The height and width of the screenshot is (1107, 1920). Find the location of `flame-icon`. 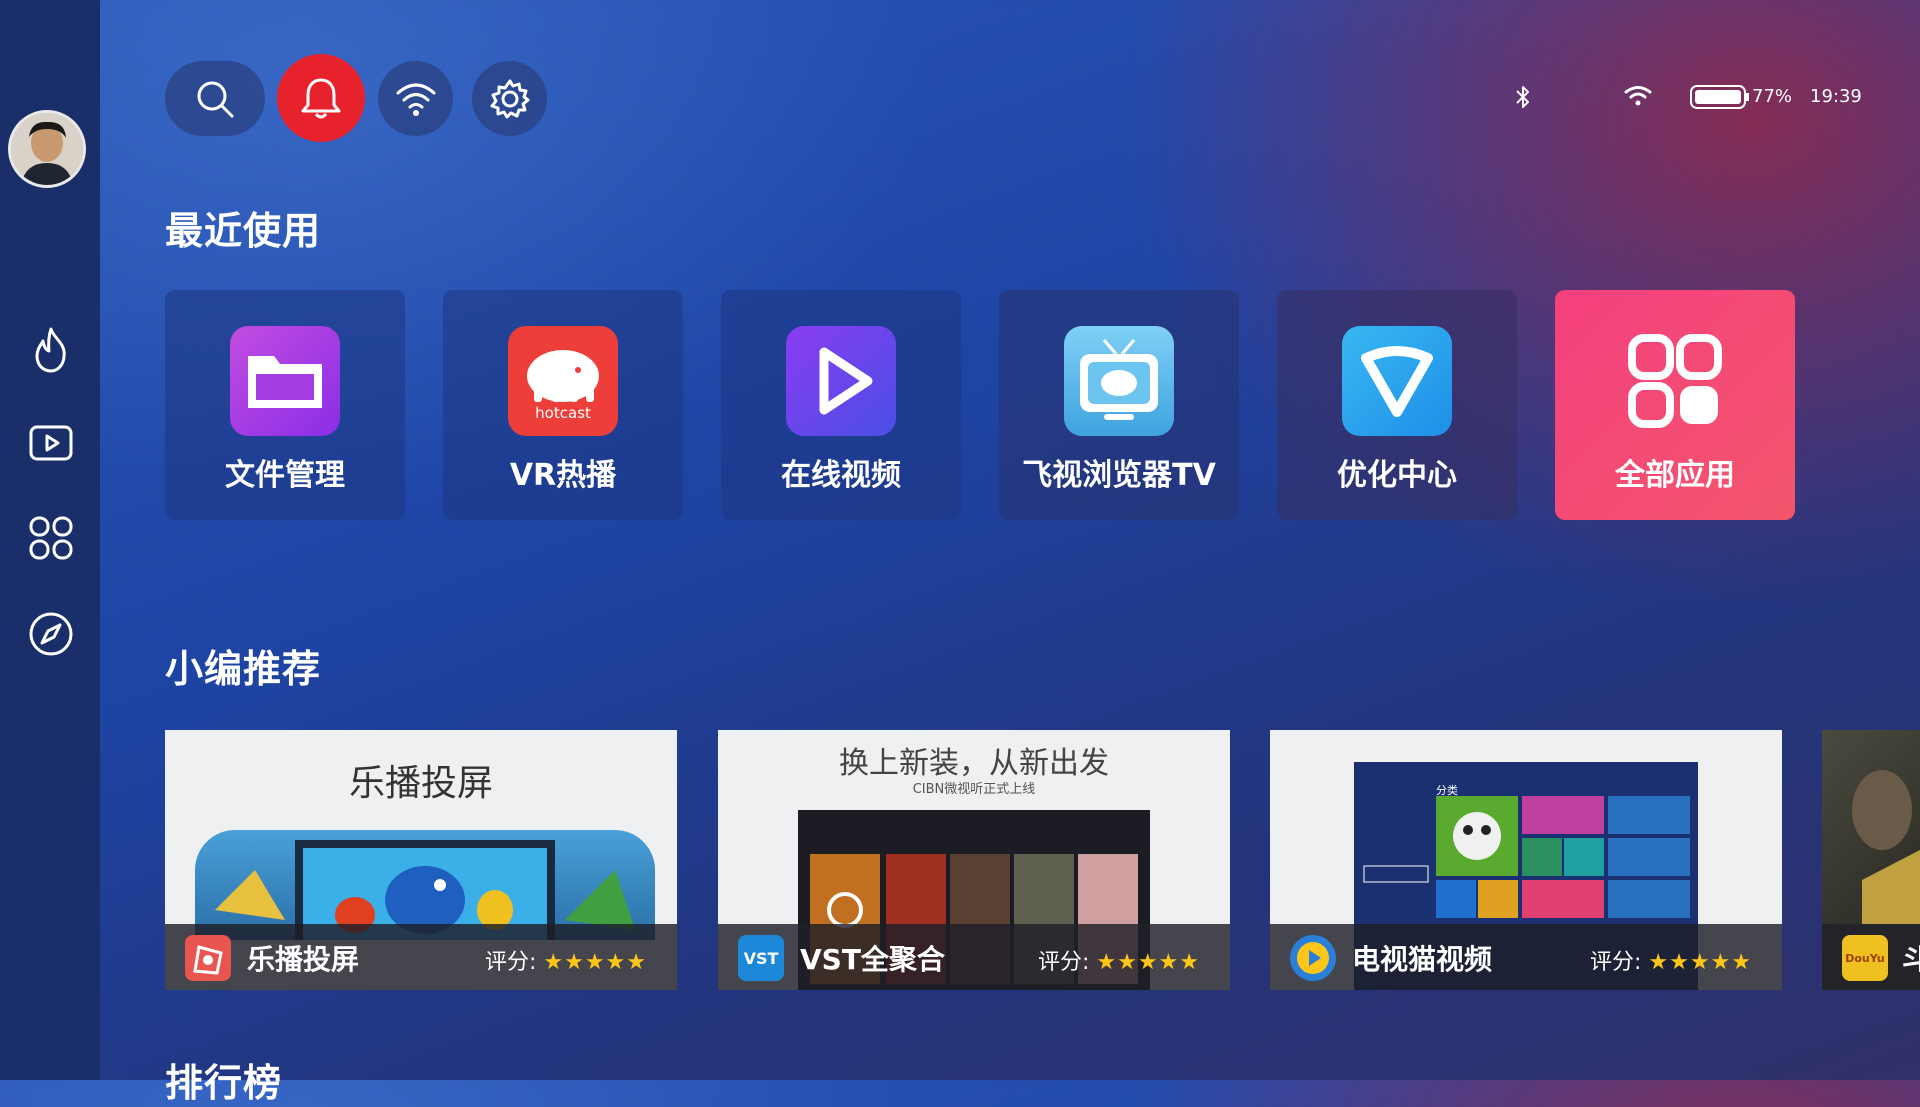

flame-icon is located at coordinates (51, 350).